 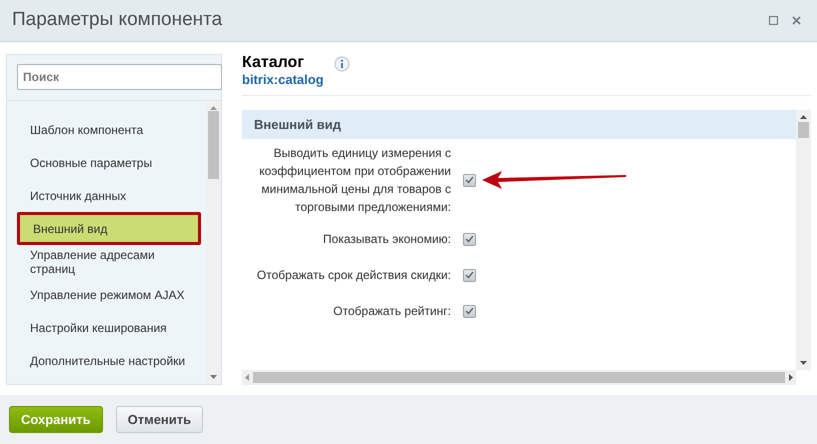 I want to click on vertical-scrollbar, so click(x=803, y=240).